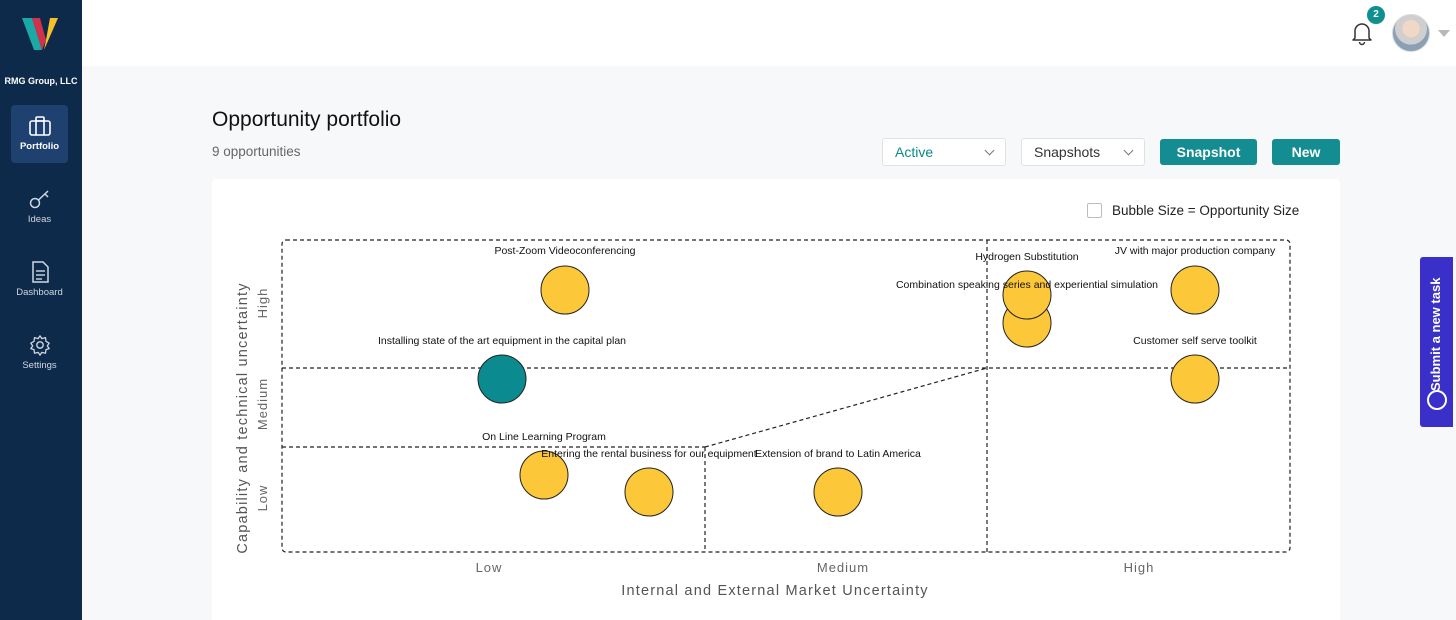 This screenshot has width=1456, height=620. Describe the element at coordinates (846, 407) in the screenshot. I see `grid-line` at that location.